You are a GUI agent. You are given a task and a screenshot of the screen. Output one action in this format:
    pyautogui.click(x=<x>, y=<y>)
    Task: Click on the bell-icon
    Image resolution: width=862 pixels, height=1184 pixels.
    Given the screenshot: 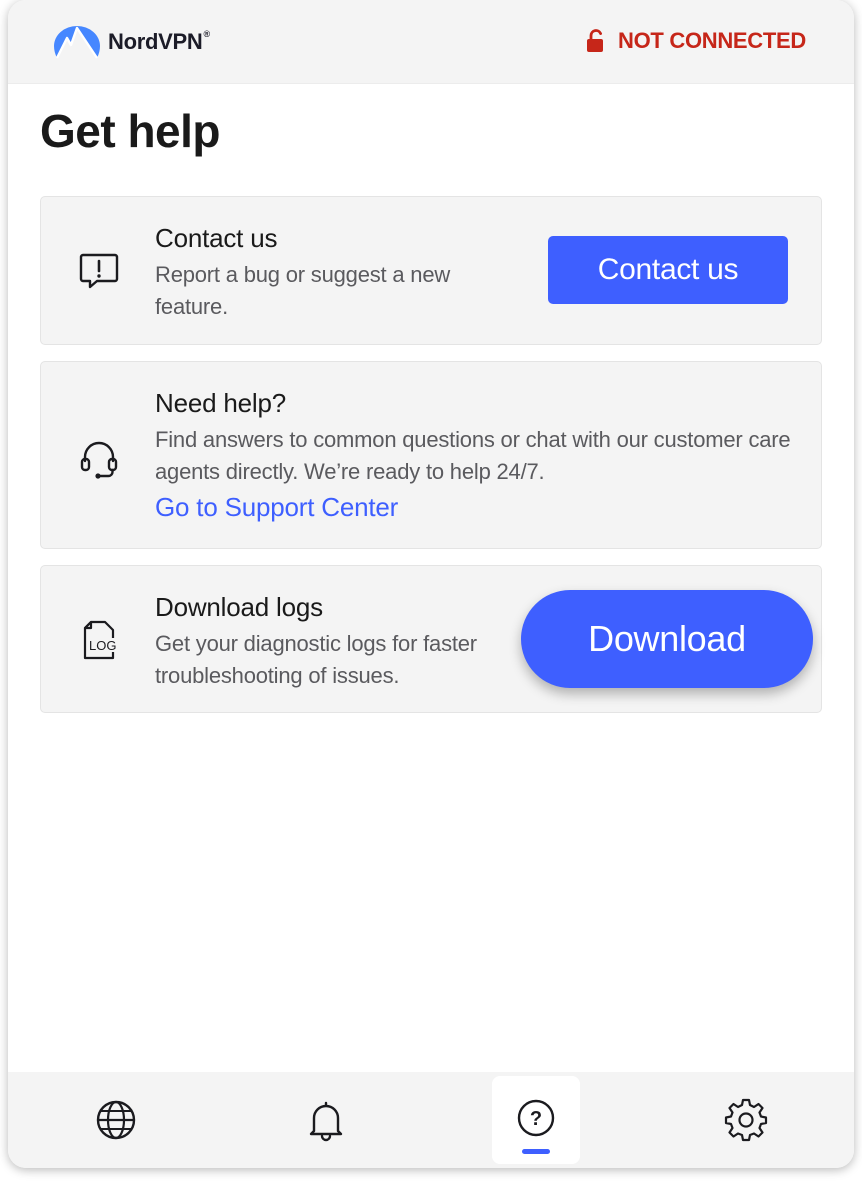 What is the action you would take?
    pyautogui.click(x=326, y=1121)
    